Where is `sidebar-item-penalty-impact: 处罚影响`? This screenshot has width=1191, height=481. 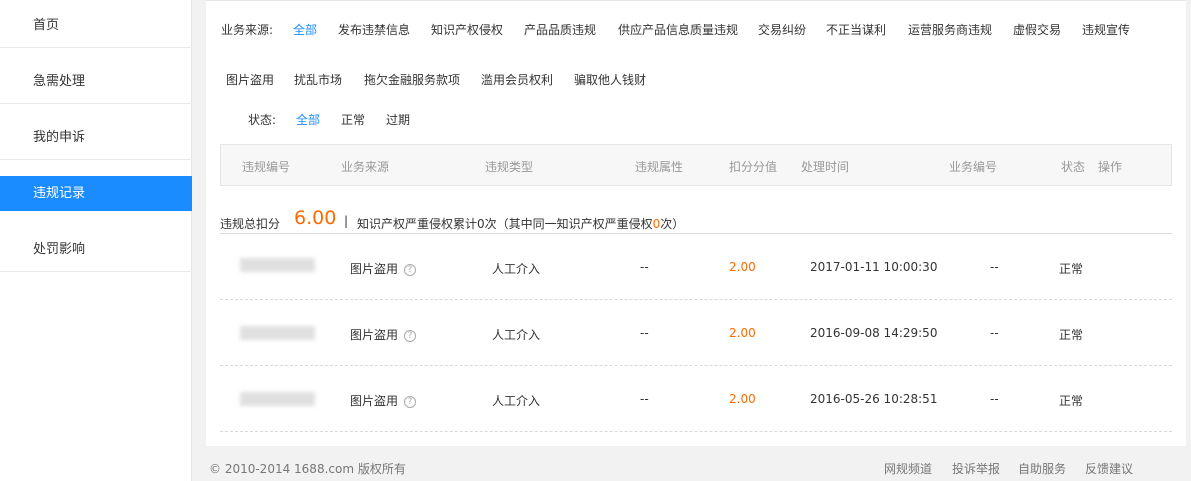 sidebar-item-penalty-impact: 处罚影响 is located at coordinates (96, 250).